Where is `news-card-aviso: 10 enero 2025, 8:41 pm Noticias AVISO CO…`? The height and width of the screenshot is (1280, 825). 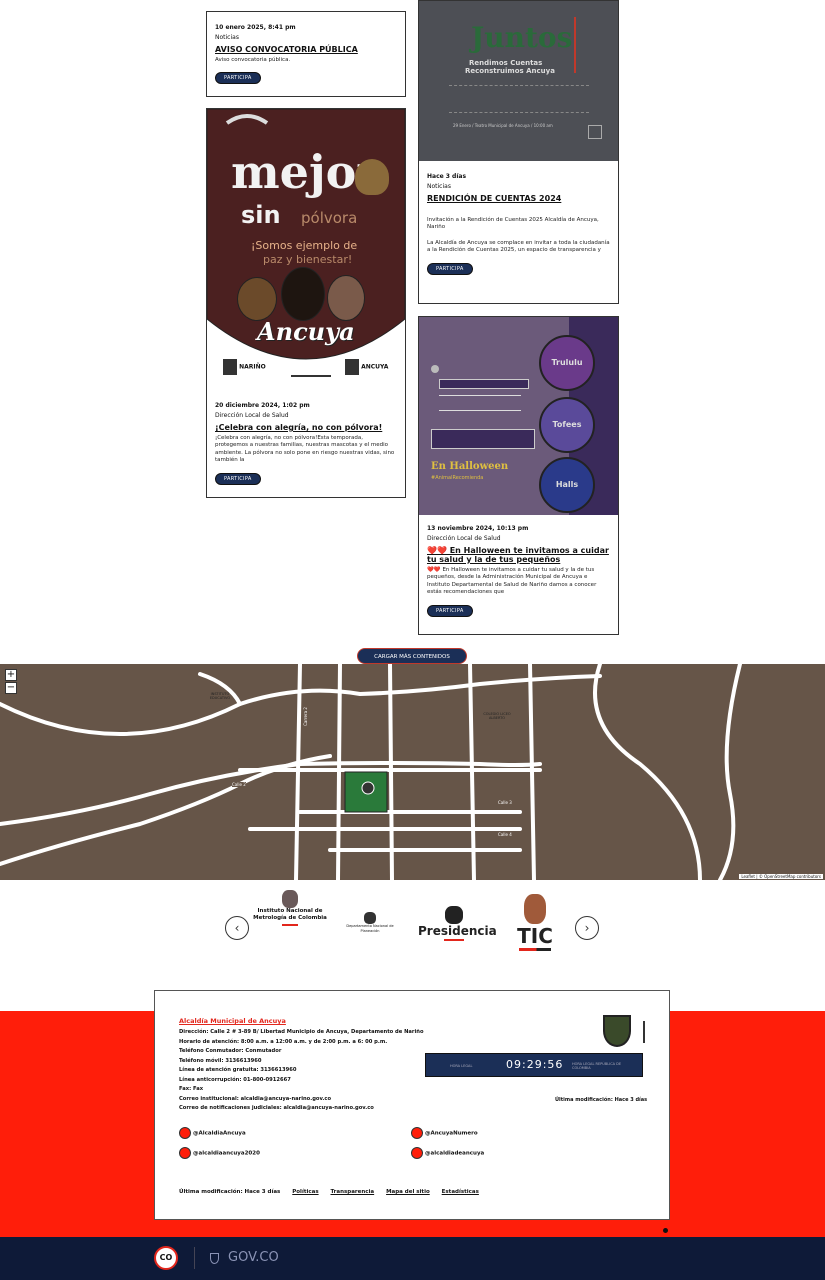 news-card-aviso: 10 enero 2025, 8:41 pm Noticias AVISO CO… is located at coordinates (306, 54).